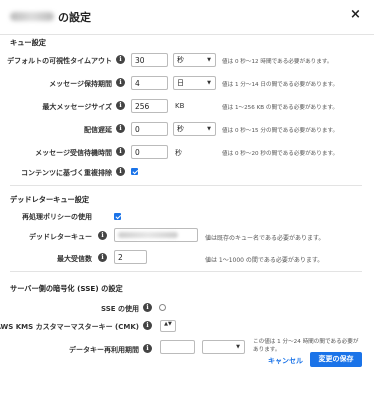  I want to click on reuse-period-unit-select: ▼, so click(223, 347).